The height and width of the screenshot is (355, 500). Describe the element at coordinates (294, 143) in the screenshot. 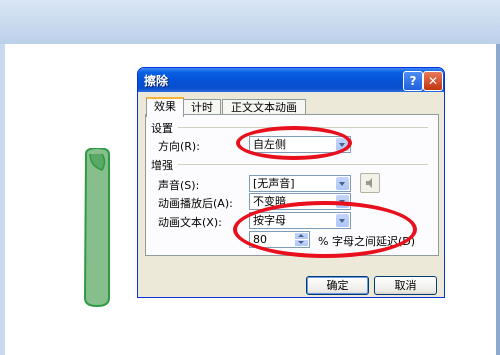

I see `highlight-ellipse-direction` at that location.